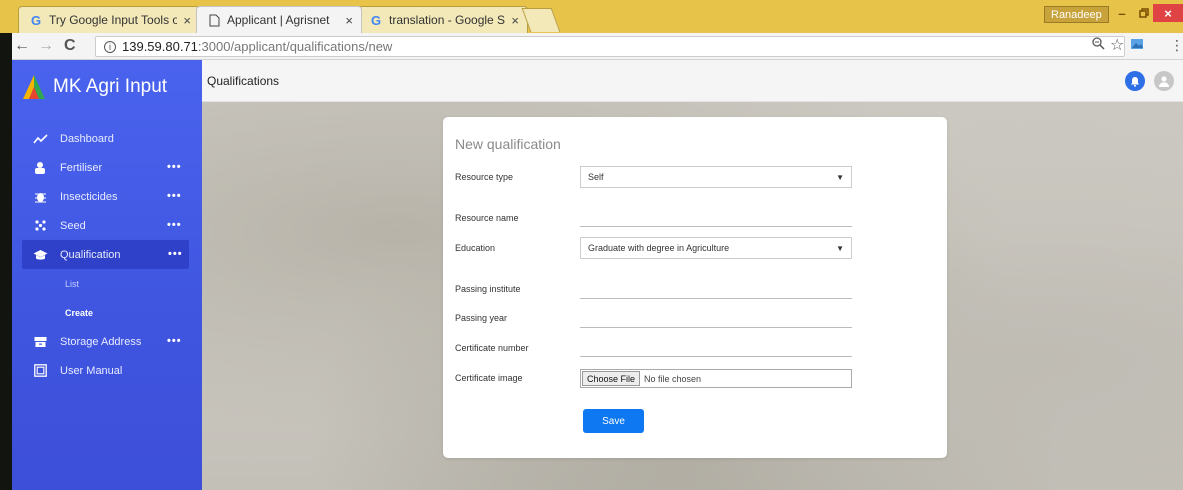 The width and height of the screenshot is (1183, 490). What do you see at coordinates (1122, 13) in the screenshot?
I see `minimize-icon: –` at bounding box center [1122, 13].